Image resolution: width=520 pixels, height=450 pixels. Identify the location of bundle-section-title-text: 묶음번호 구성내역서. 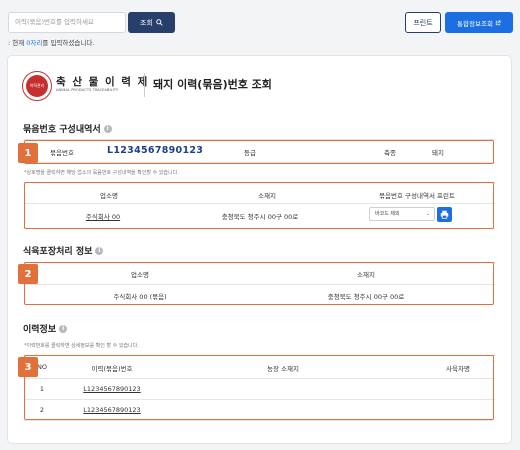
(62, 130).